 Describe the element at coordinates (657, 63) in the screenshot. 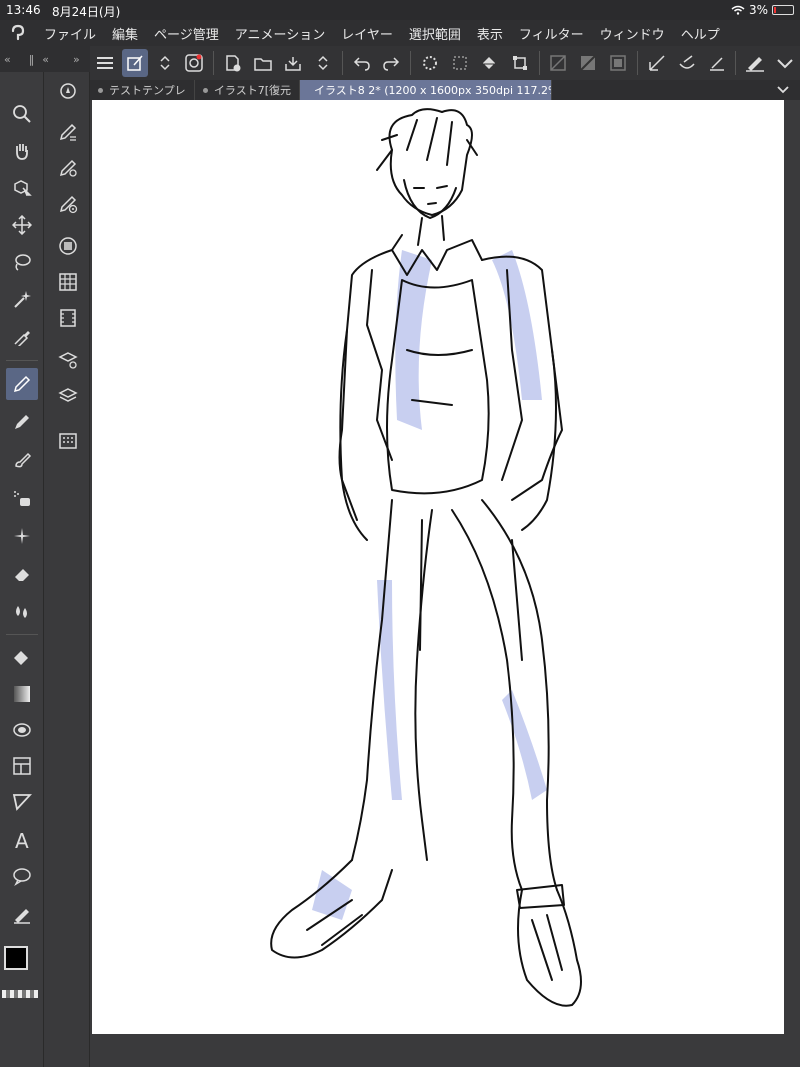

I see `ruler-snap-icon` at that location.